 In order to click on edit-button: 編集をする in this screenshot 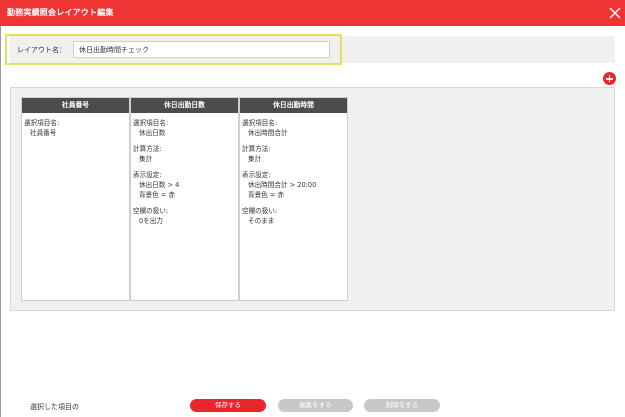, I will do `click(315, 405)`.